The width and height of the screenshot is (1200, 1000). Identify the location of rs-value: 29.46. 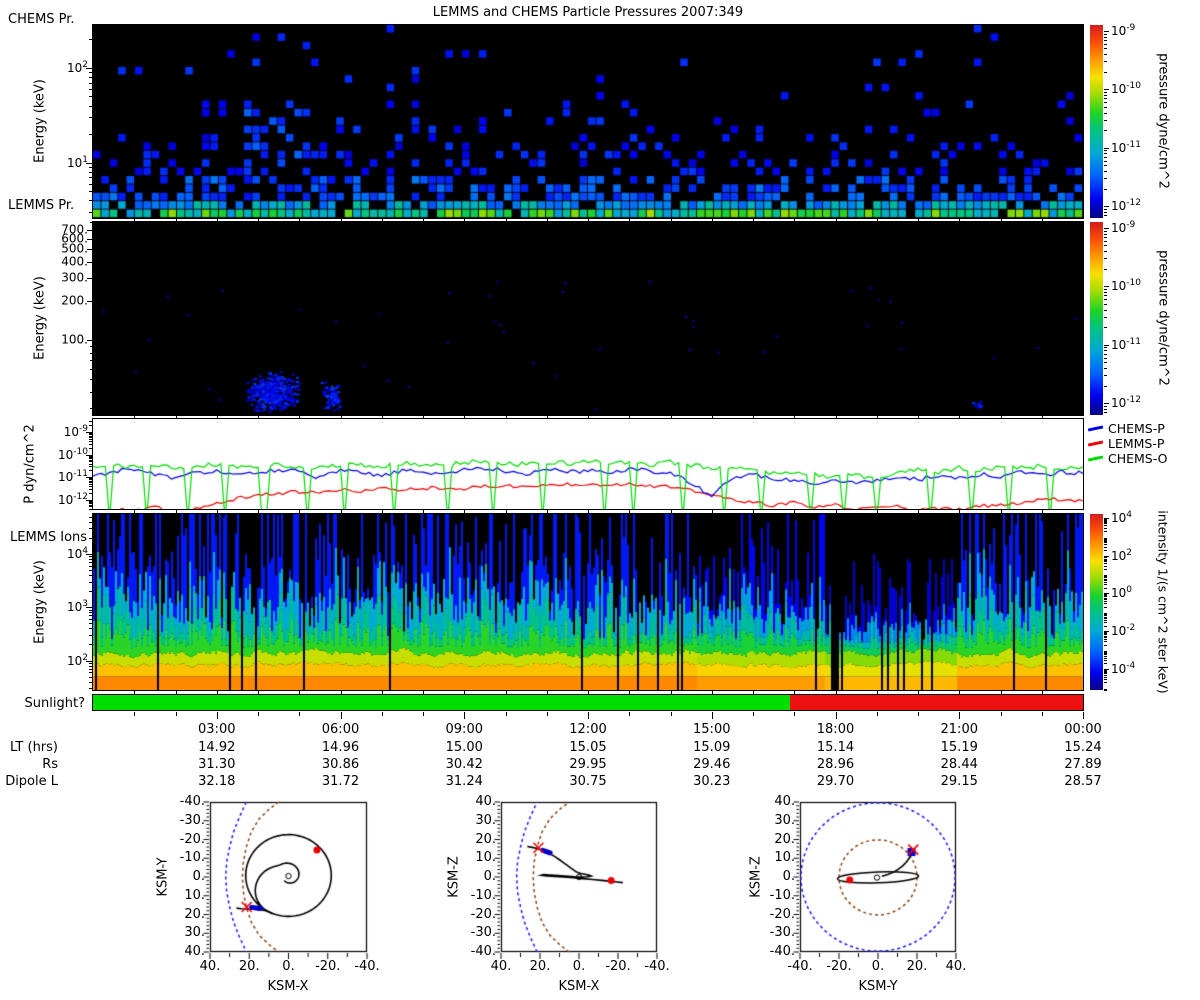
(712, 764).